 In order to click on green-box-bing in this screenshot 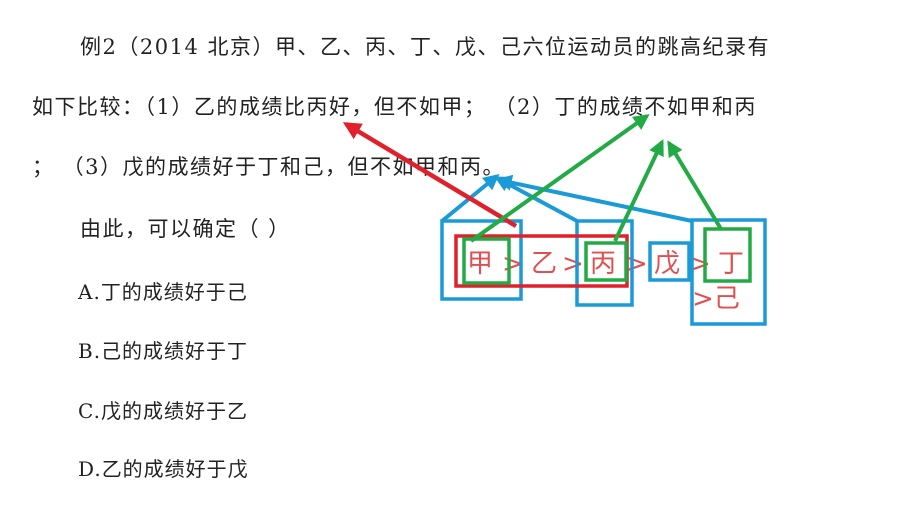, I will do `click(606, 261)`.